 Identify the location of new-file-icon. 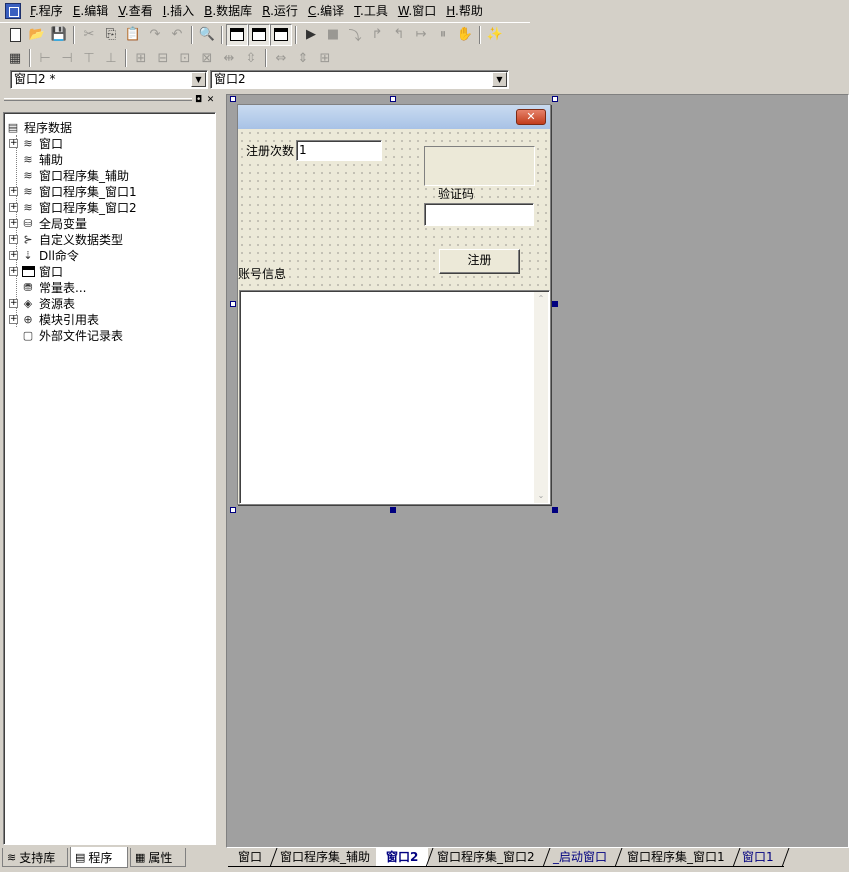
(15, 35).